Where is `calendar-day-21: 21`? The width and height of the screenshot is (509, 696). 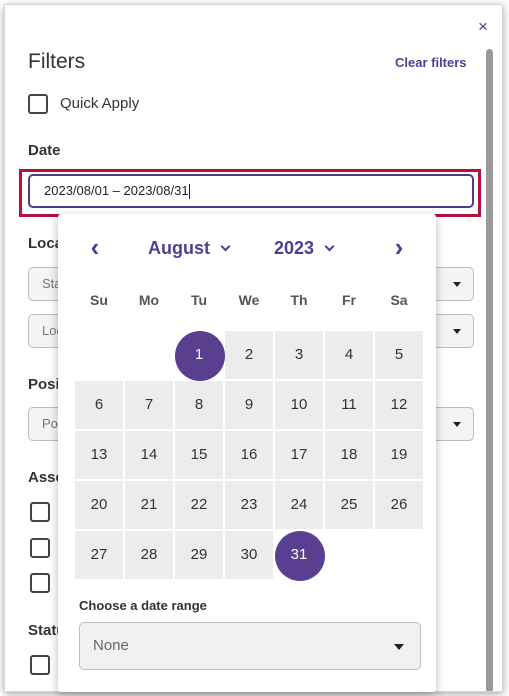
calendar-day-21: 21 is located at coordinates (149, 505).